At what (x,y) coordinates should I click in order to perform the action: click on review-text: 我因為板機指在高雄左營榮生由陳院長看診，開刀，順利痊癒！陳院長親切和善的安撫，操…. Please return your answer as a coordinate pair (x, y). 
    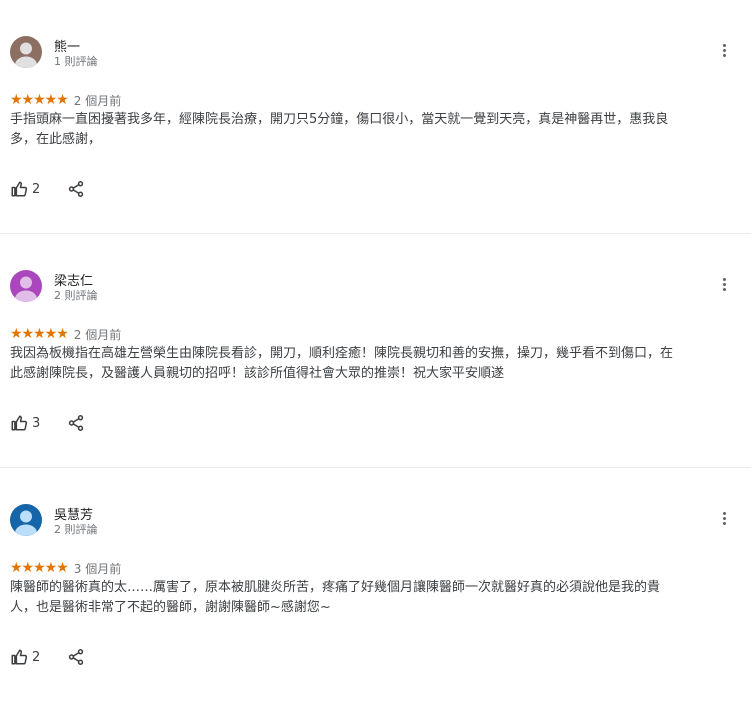
    Looking at the image, I should click on (342, 363).